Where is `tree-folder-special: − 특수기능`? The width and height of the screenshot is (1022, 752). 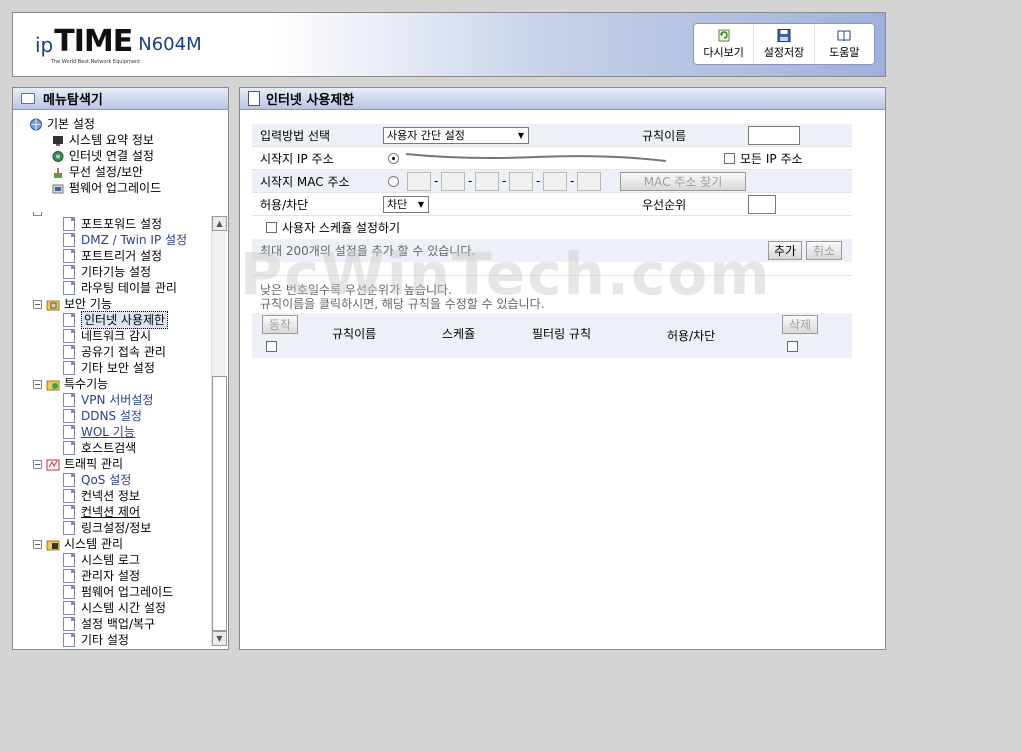
tree-folder-special: − 특수기능 is located at coordinates (120, 384).